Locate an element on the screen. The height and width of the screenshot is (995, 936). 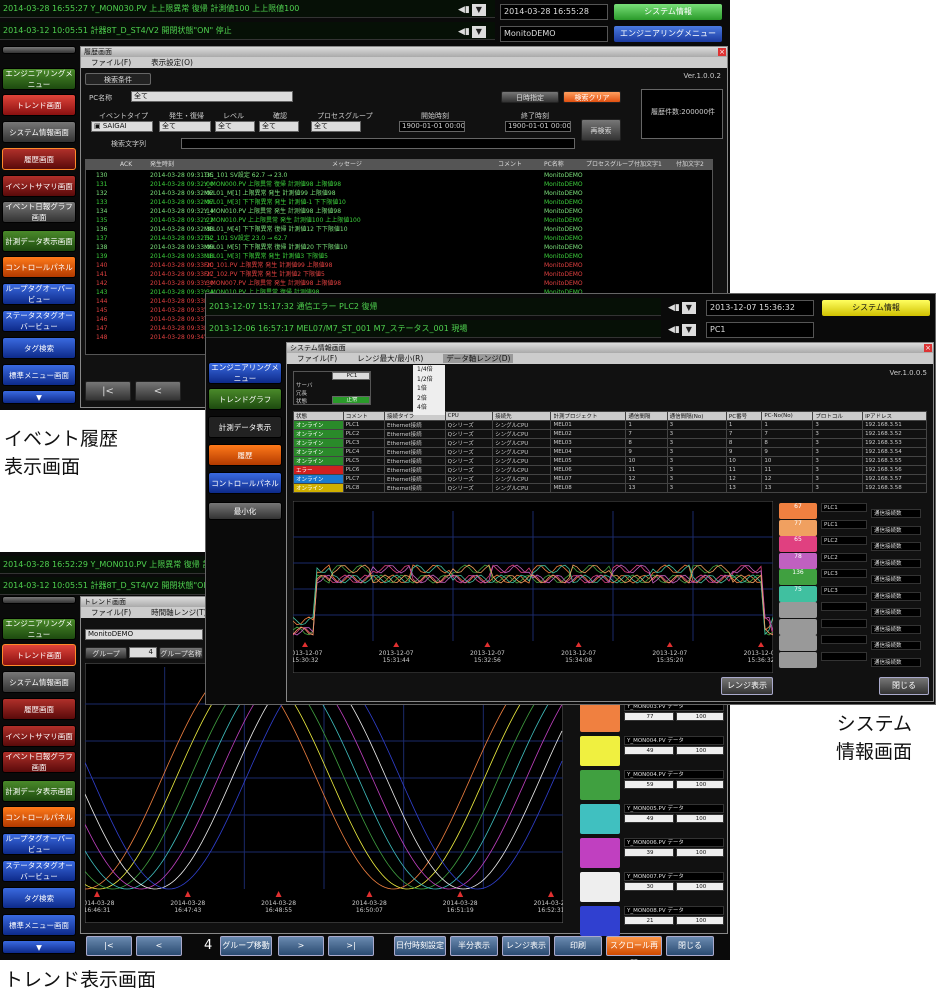
legend-card: 65 is located at coordinates (798, 544).